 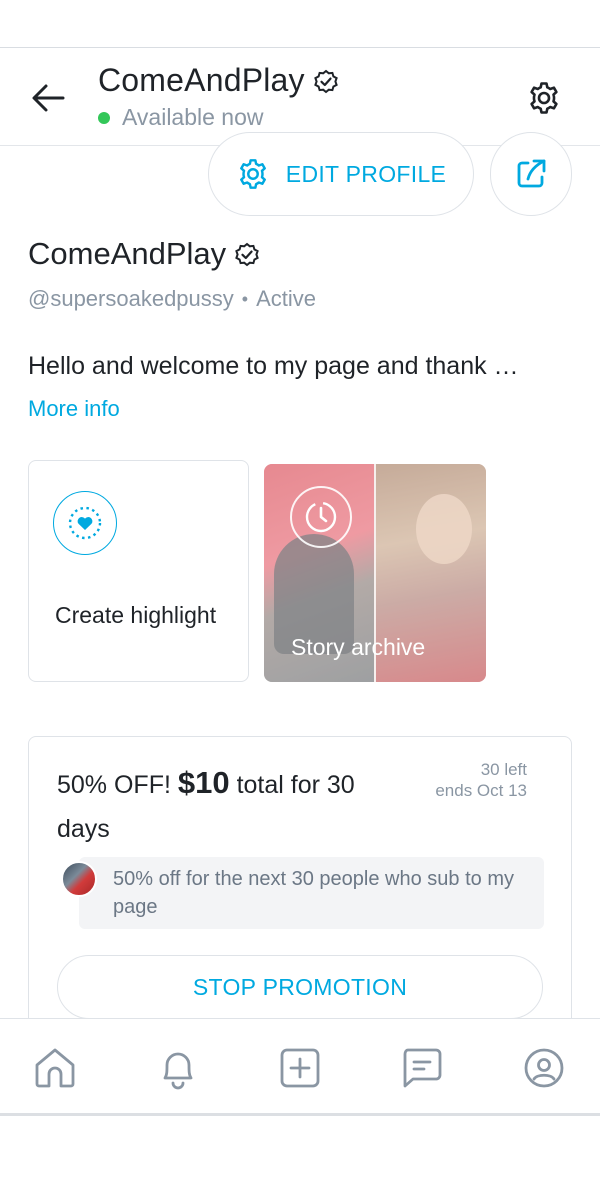 I want to click on nav-notifications, so click(x=178, y=1068).